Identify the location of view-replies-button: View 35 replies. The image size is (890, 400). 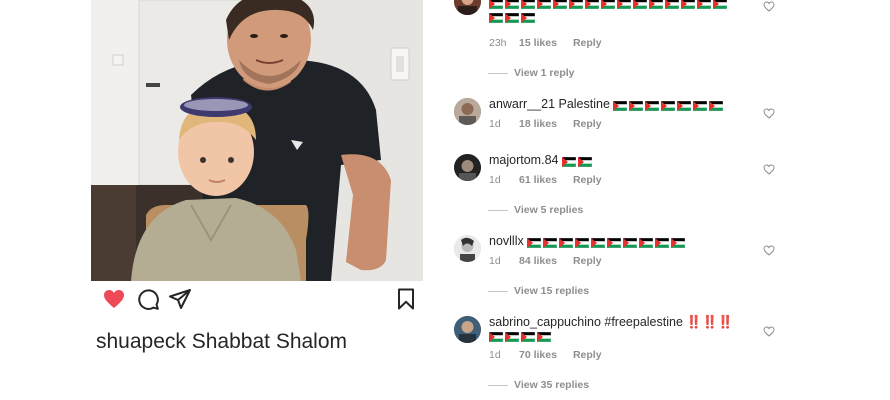
(538, 385).